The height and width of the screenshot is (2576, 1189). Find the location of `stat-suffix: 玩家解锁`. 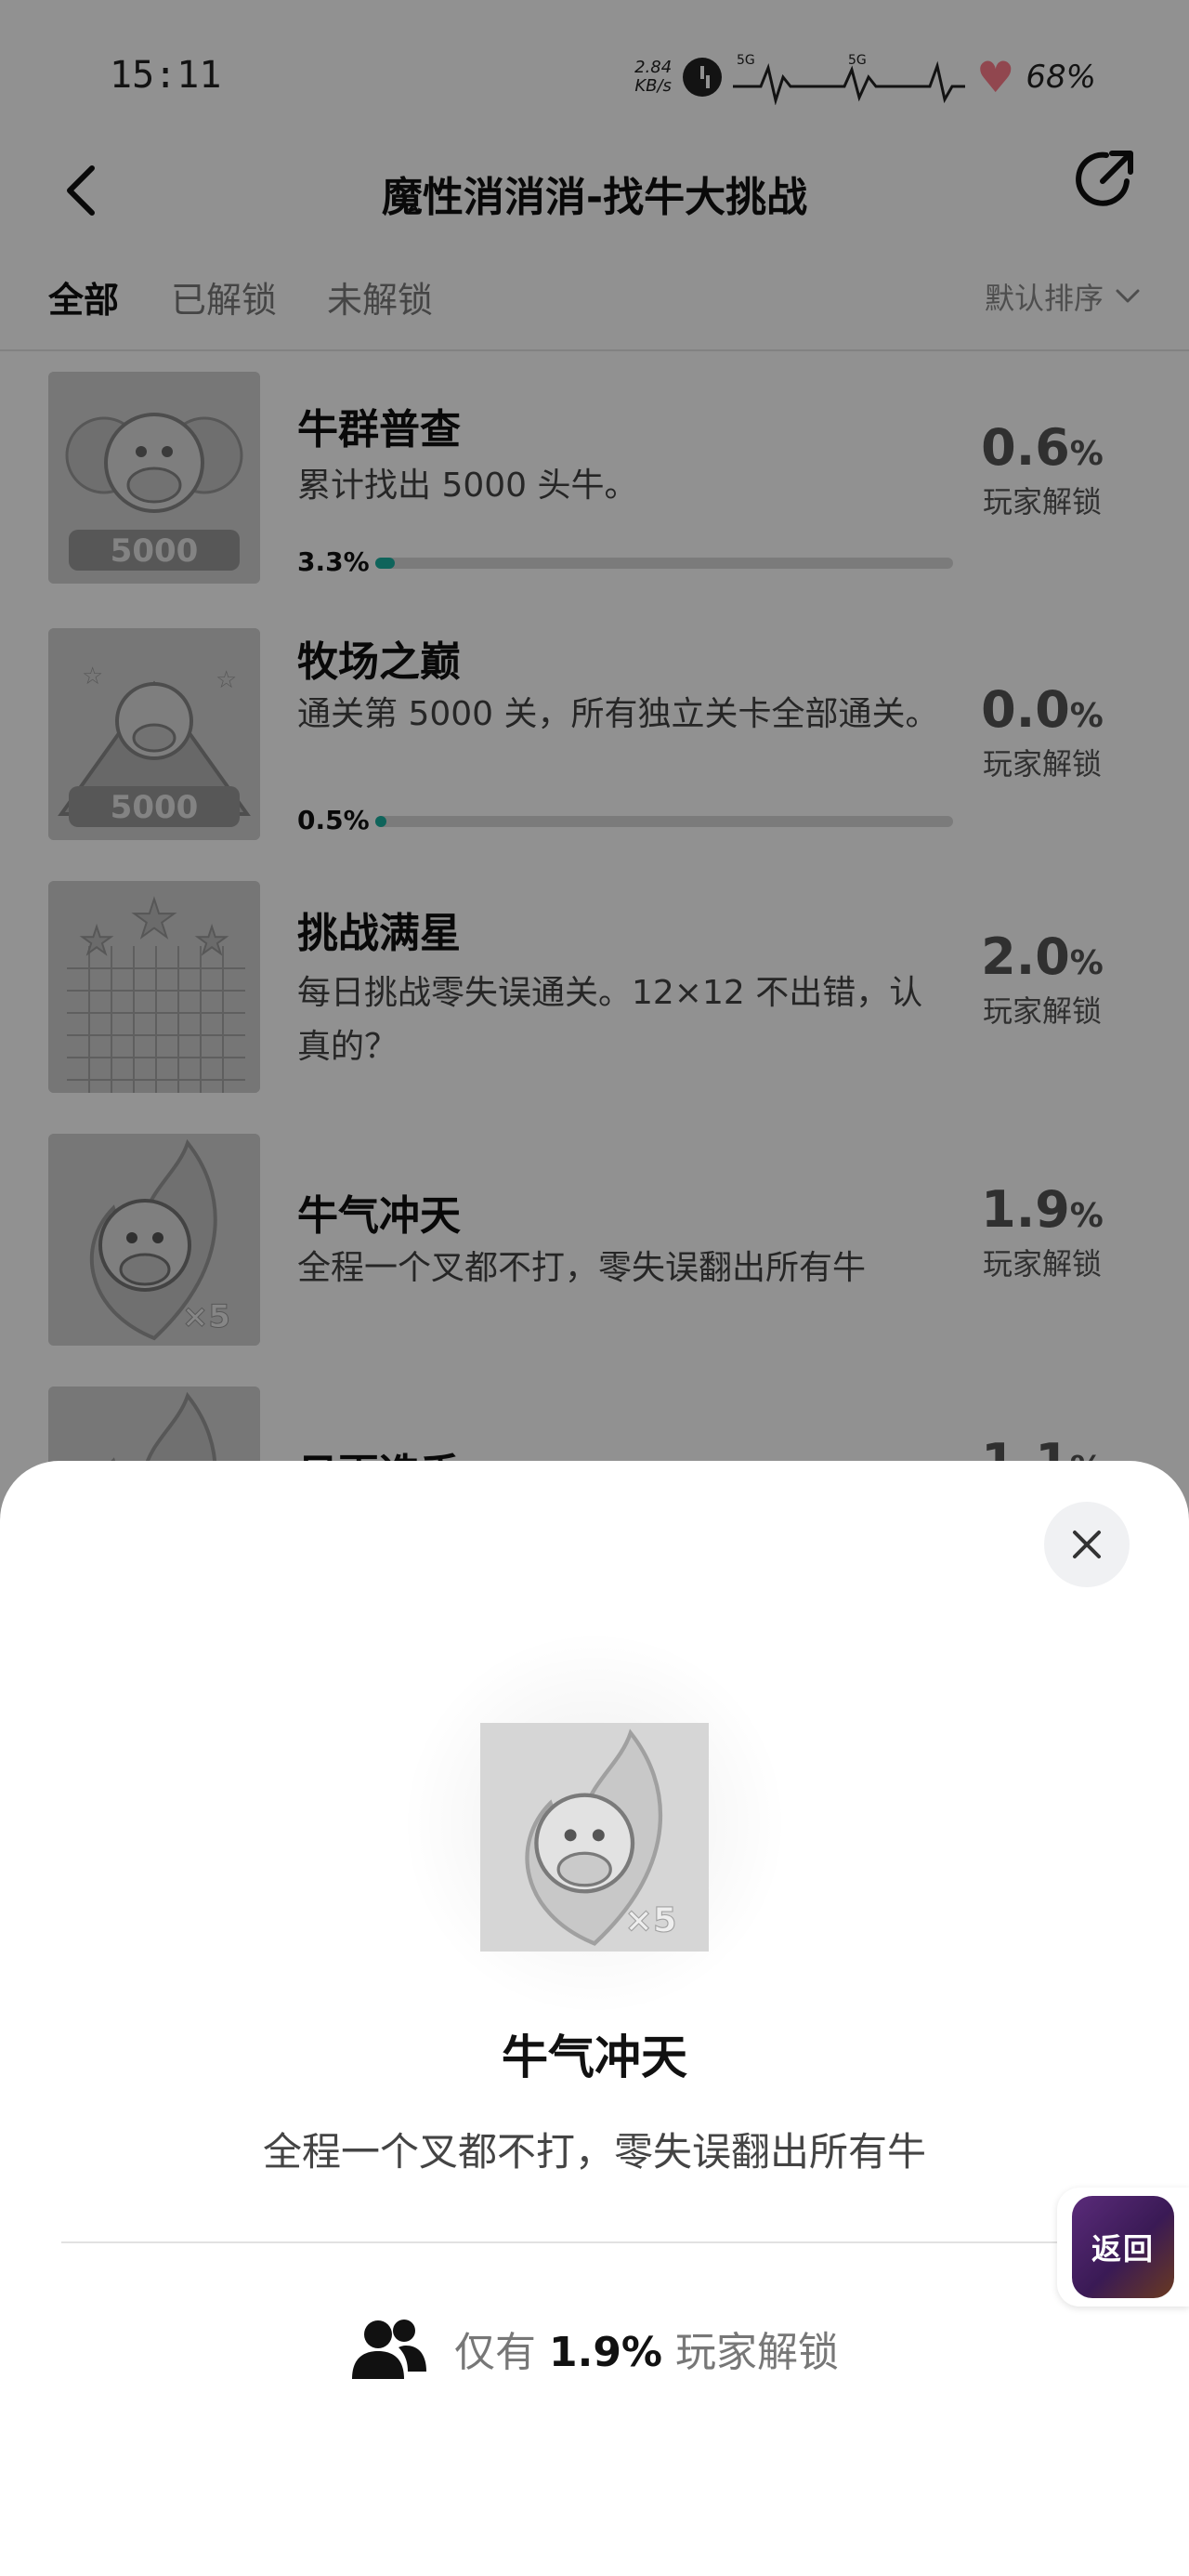

stat-suffix: 玩家解锁 is located at coordinates (758, 2352).